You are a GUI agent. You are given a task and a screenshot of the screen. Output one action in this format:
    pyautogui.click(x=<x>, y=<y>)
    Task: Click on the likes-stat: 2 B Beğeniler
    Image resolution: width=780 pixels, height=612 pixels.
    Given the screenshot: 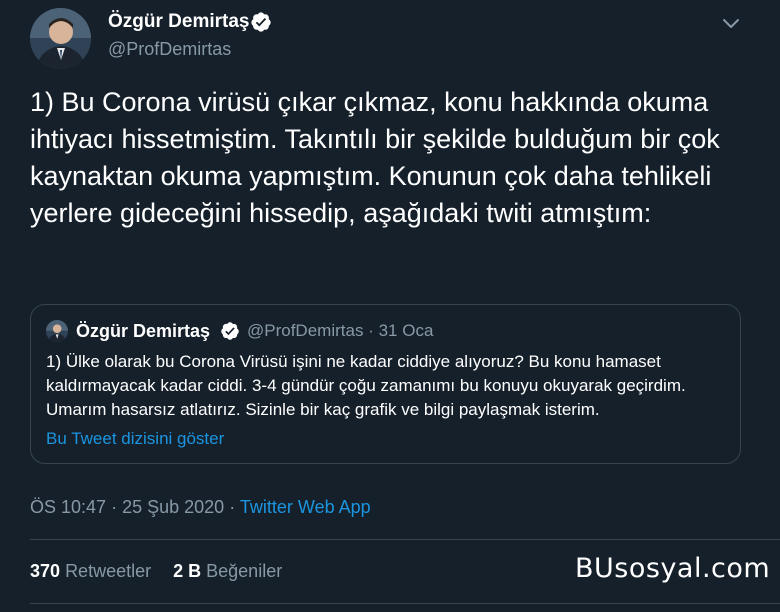 What is the action you would take?
    pyautogui.click(x=227, y=571)
    